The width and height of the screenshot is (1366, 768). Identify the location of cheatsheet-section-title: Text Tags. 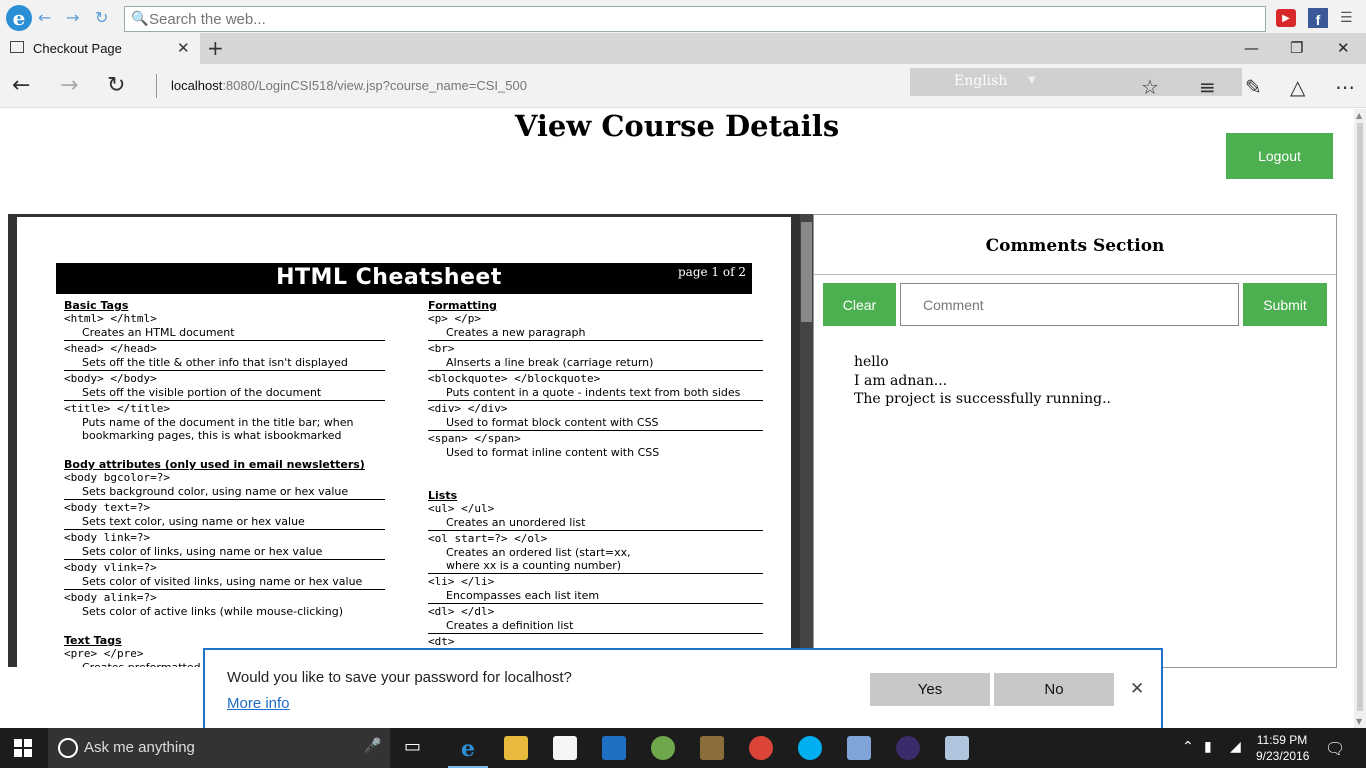
(224, 640).